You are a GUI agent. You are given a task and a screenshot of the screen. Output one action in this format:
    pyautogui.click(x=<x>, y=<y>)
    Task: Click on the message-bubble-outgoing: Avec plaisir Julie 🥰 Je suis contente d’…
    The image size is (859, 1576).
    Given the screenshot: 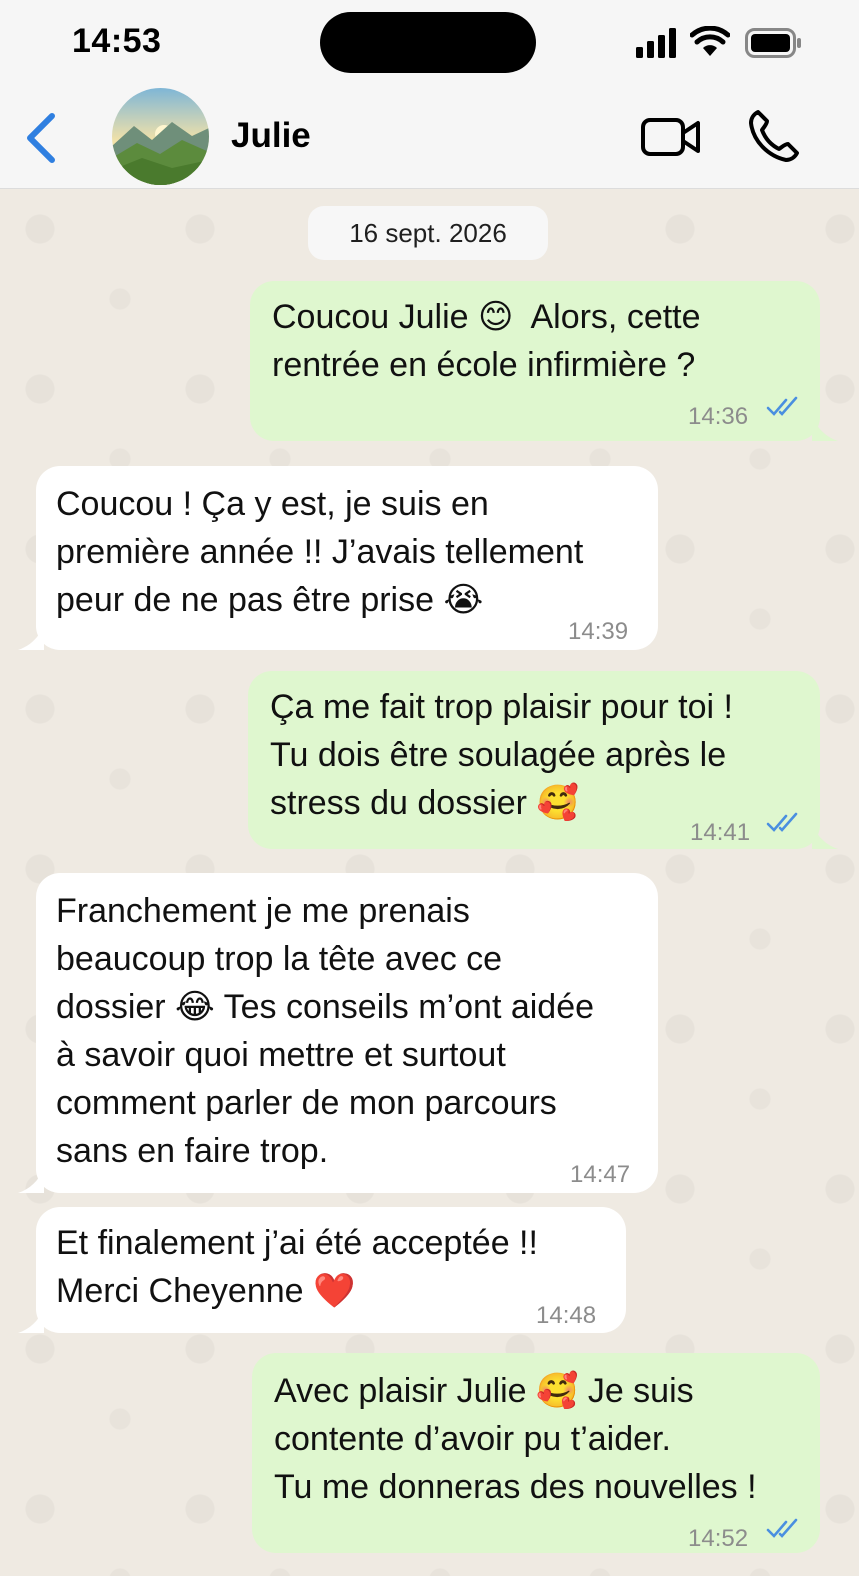 What is the action you would take?
    pyautogui.click(x=536, y=1453)
    